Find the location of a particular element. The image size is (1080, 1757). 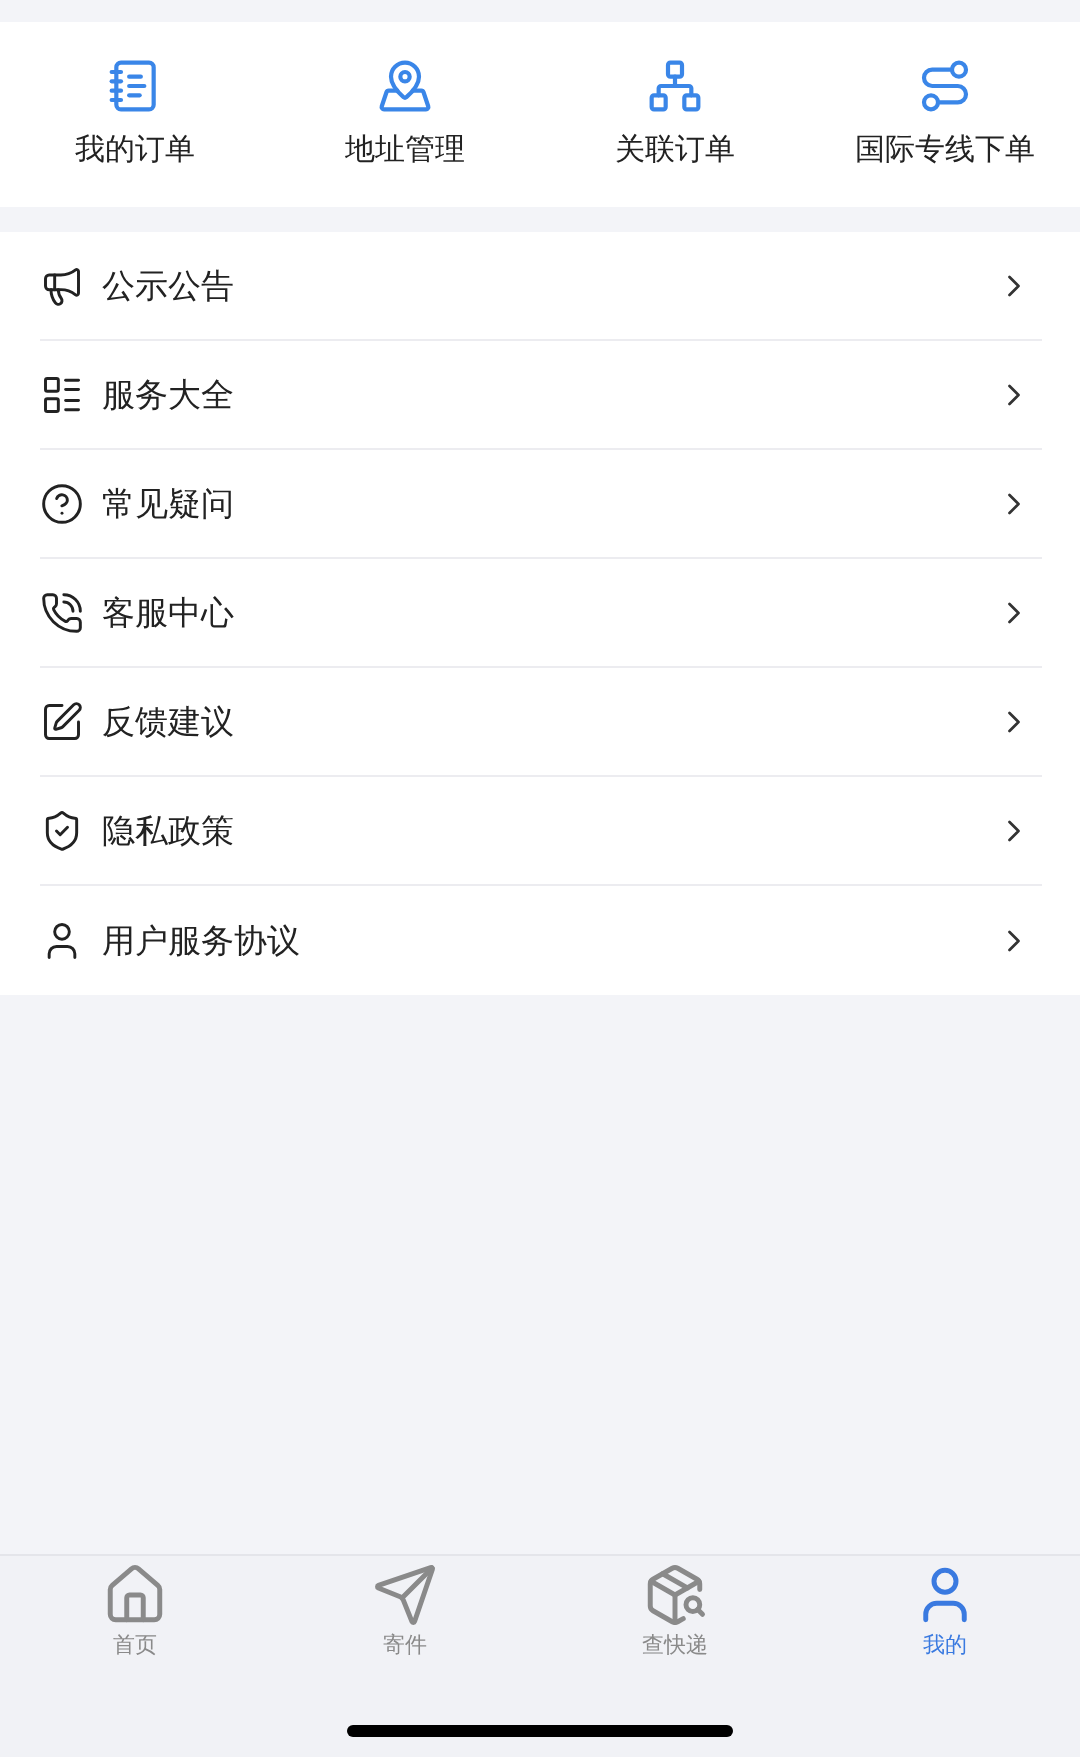

tab: 我的 is located at coordinates (945, 1611).